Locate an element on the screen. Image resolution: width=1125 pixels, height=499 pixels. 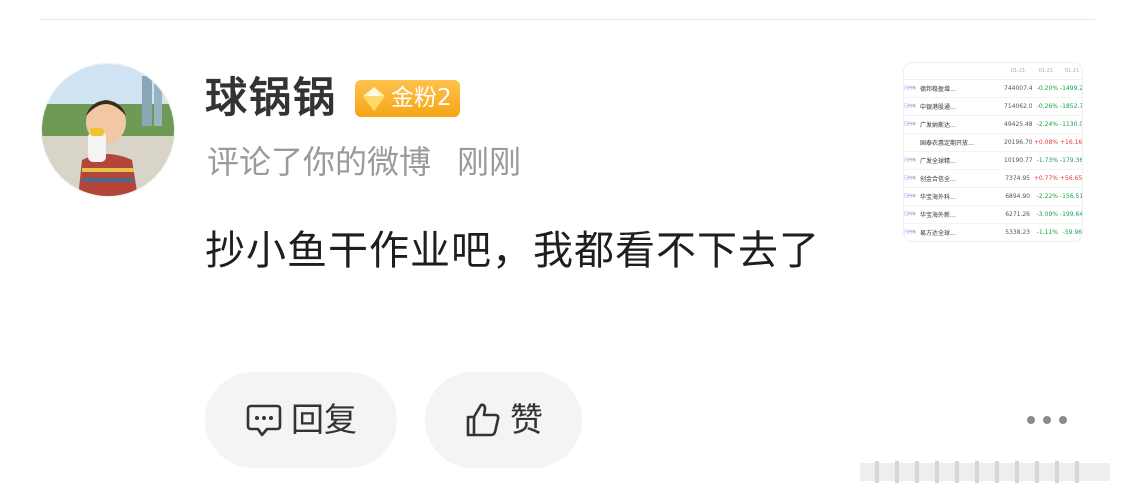
fund-change-amount: -199.64 is located at coordinates (1071, 214).